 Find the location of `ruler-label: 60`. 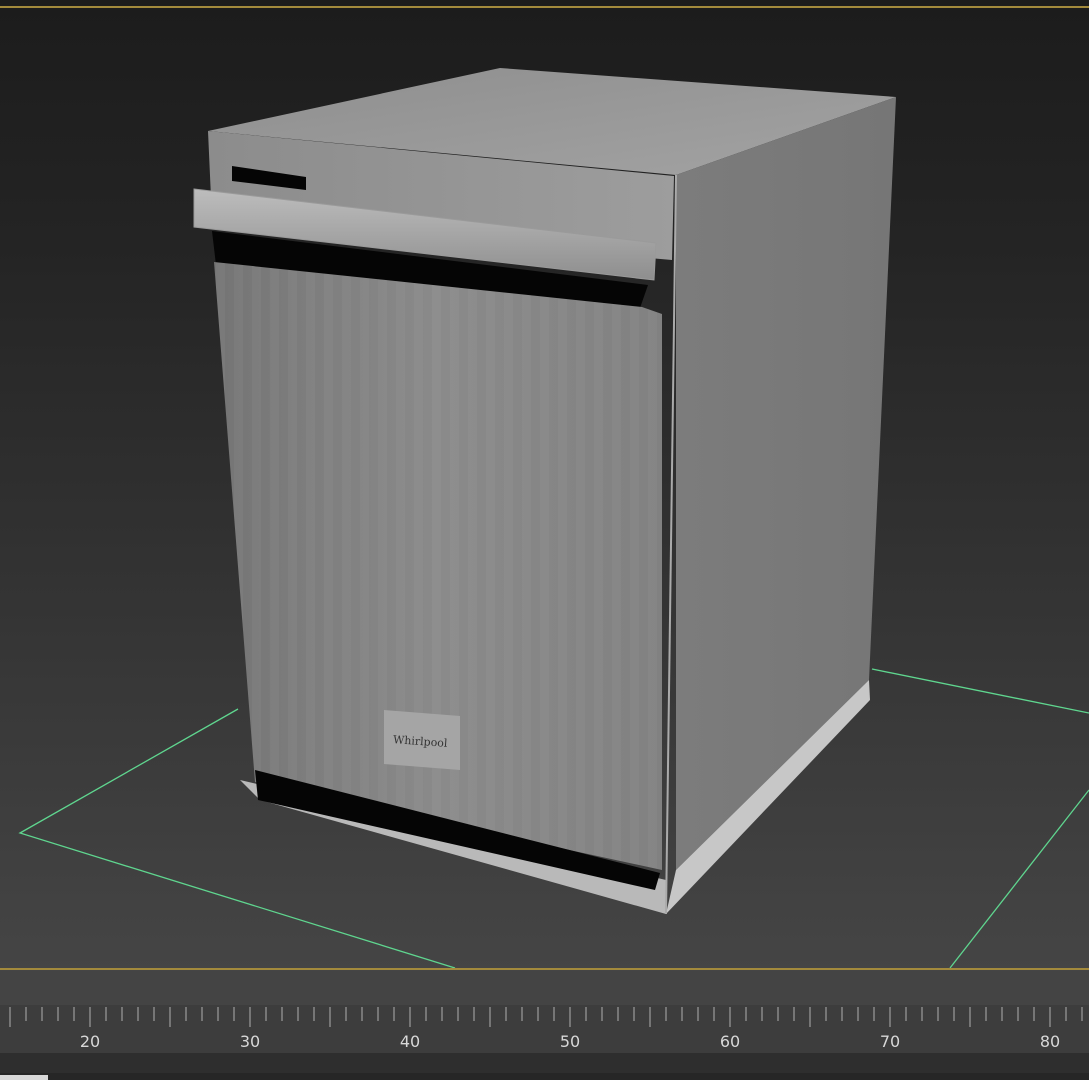

ruler-label: 60 is located at coordinates (730, 1041).